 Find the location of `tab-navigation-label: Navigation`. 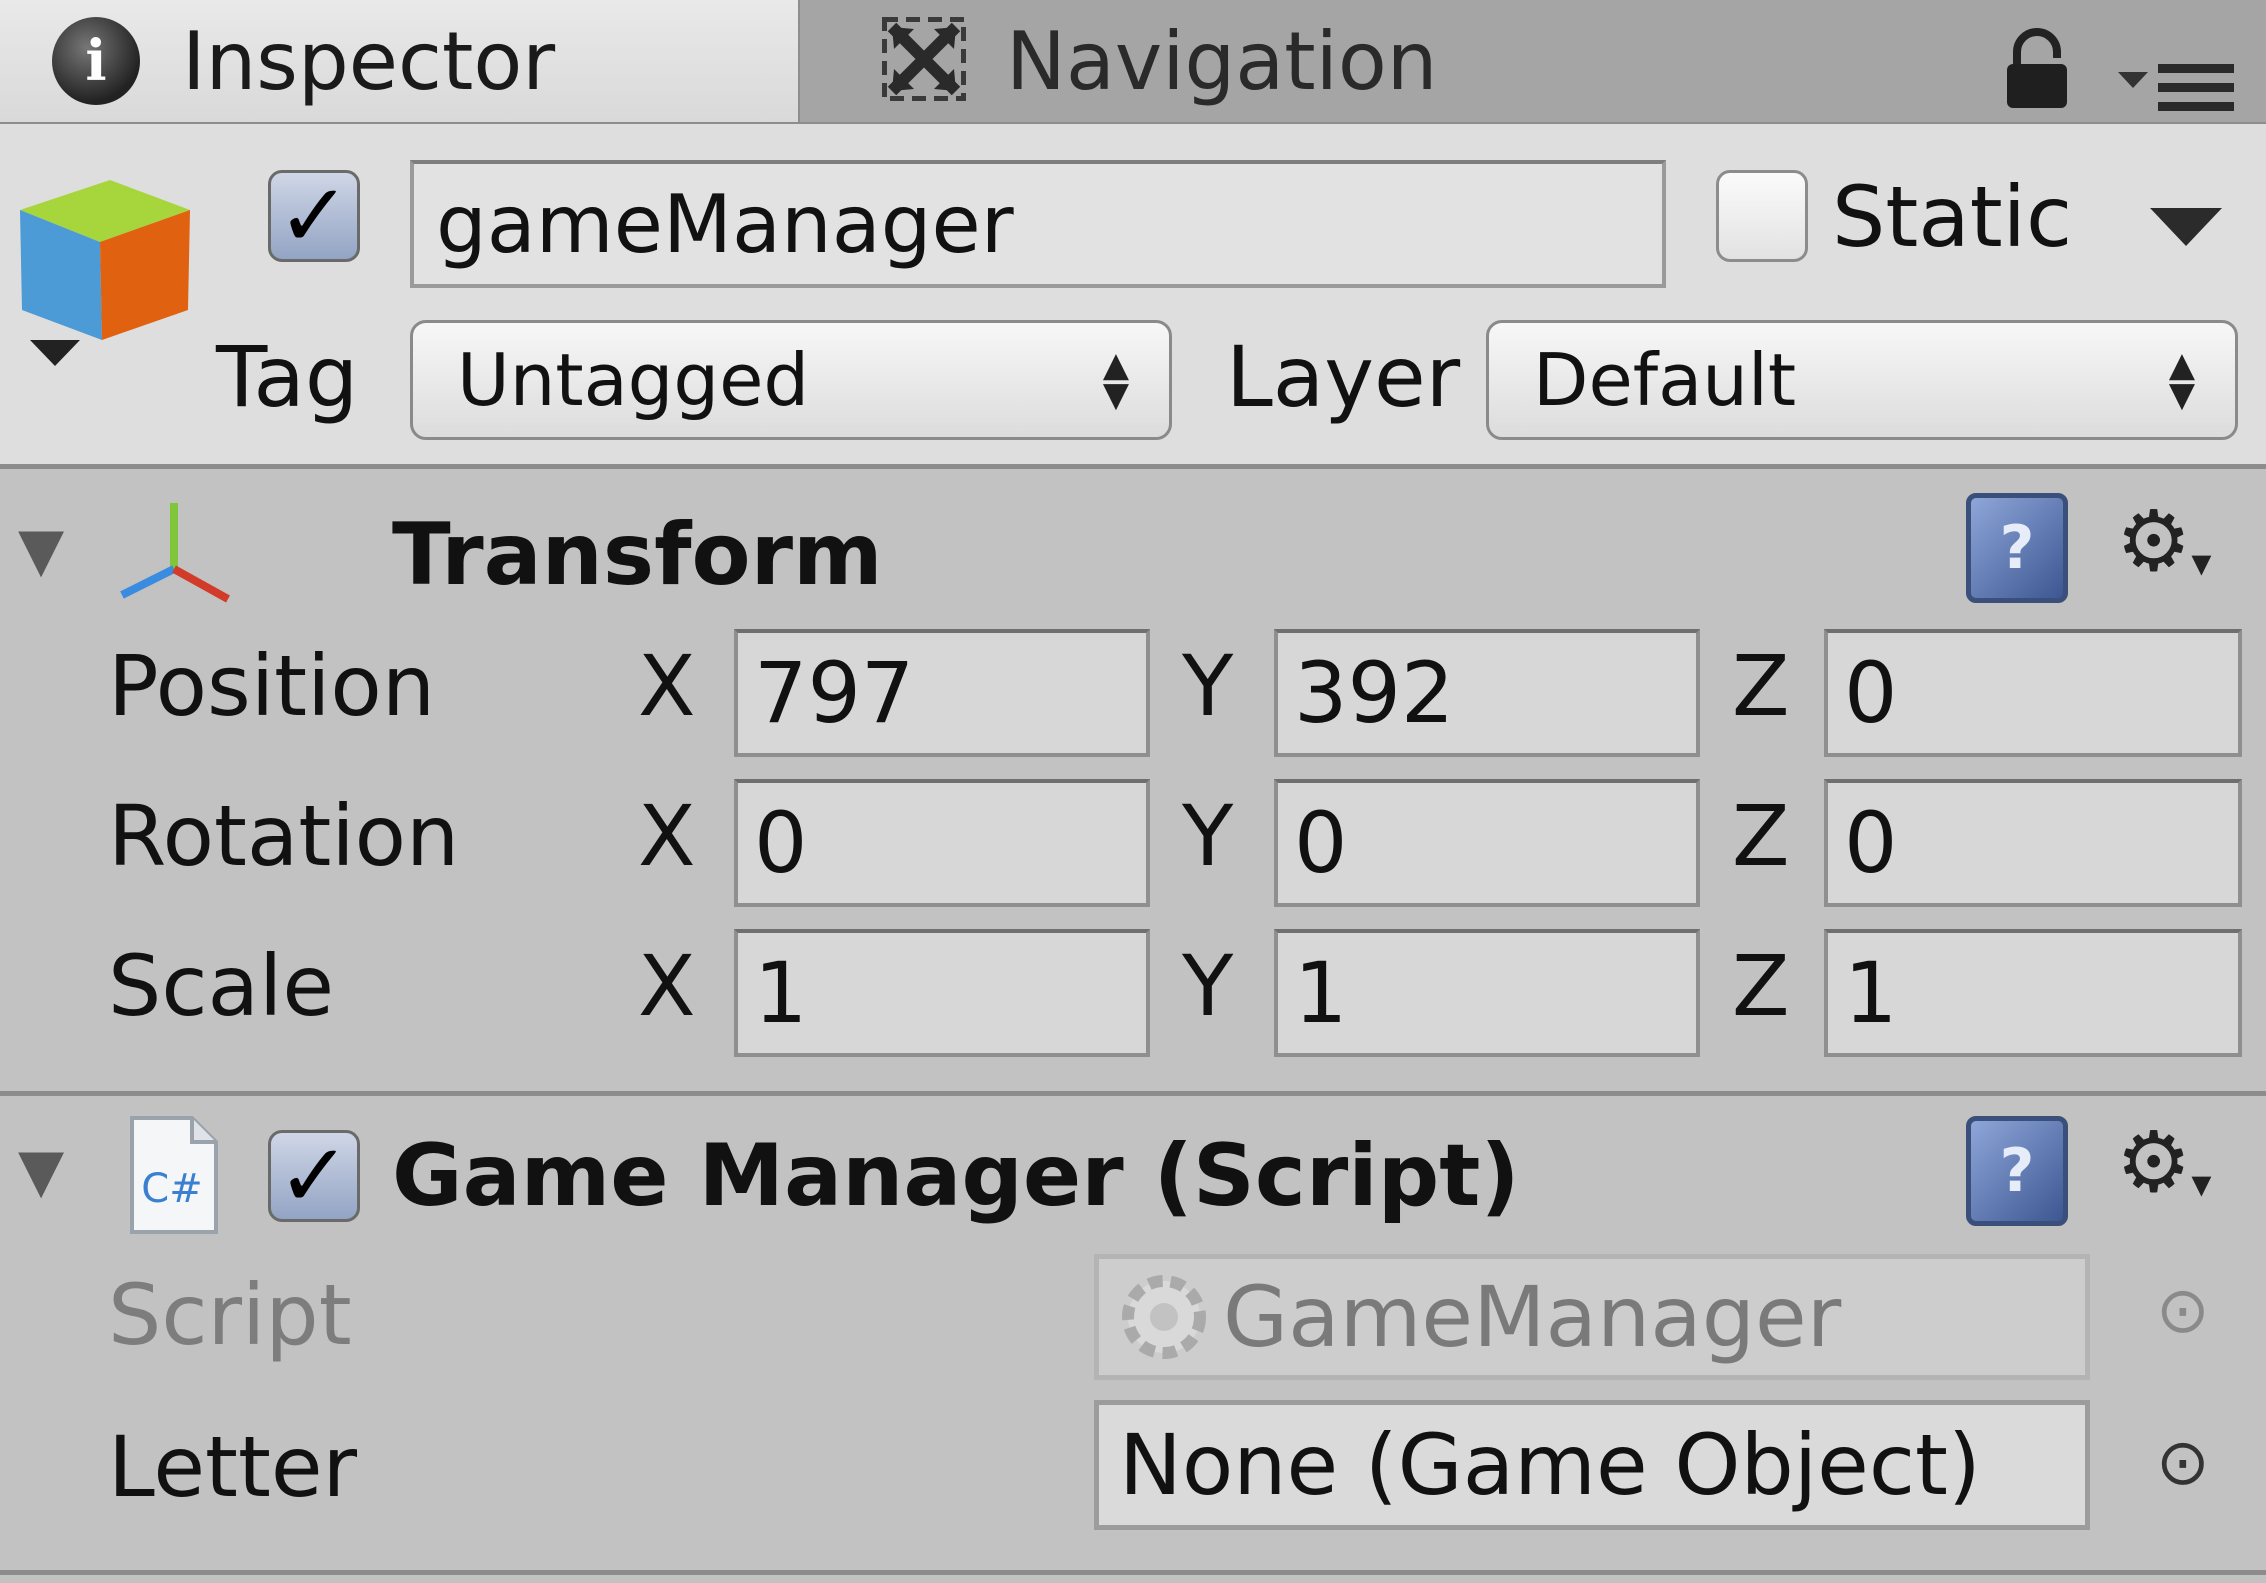

tab-navigation-label: Navigation is located at coordinates (1222, 61).